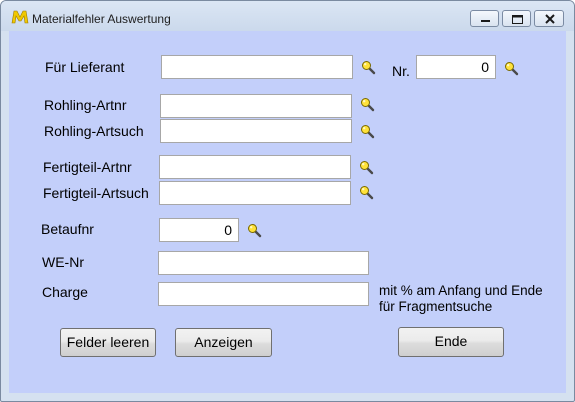 Image resolution: width=575 pixels, height=402 pixels. What do you see at coordinates (257, 67) in the screenshot?
I see `lieferant-field` at bounding box center [257, 67].